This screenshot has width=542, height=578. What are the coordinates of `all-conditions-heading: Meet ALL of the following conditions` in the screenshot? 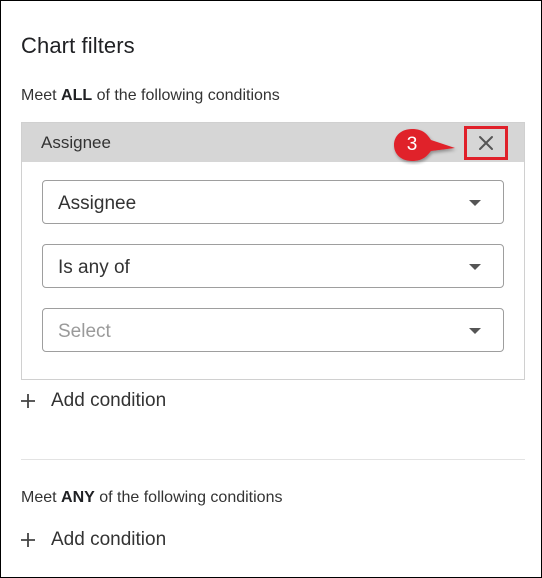 It's located at (150, 96).